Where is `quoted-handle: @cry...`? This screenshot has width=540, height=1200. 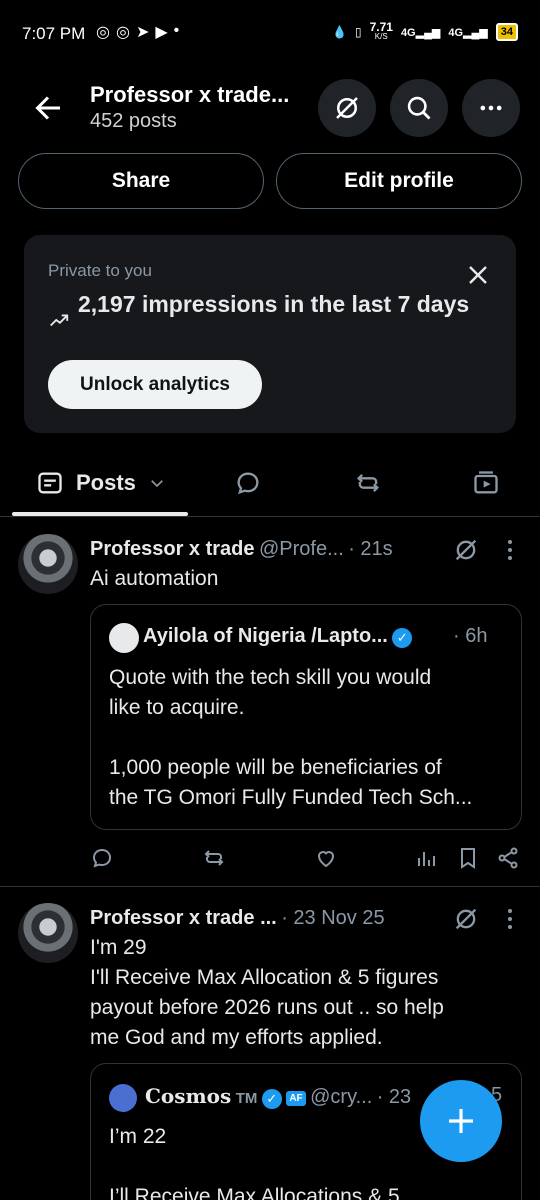
quoted-handle: @cry... is located at coordinates (341, 1097).